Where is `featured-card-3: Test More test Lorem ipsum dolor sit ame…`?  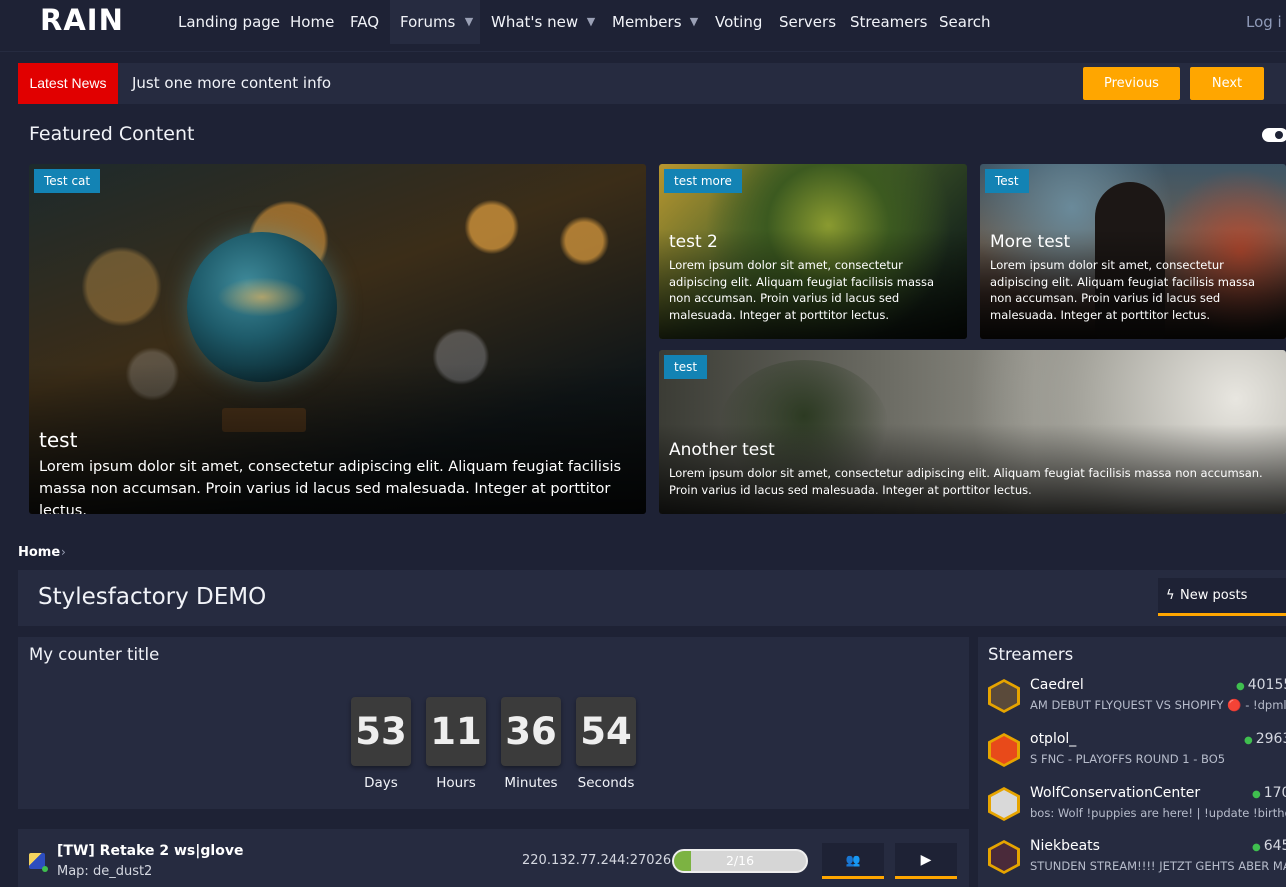 featured-card-3: Test More test Lorem ipsum dolor sit ame… is located at coordinates (1133, 251).